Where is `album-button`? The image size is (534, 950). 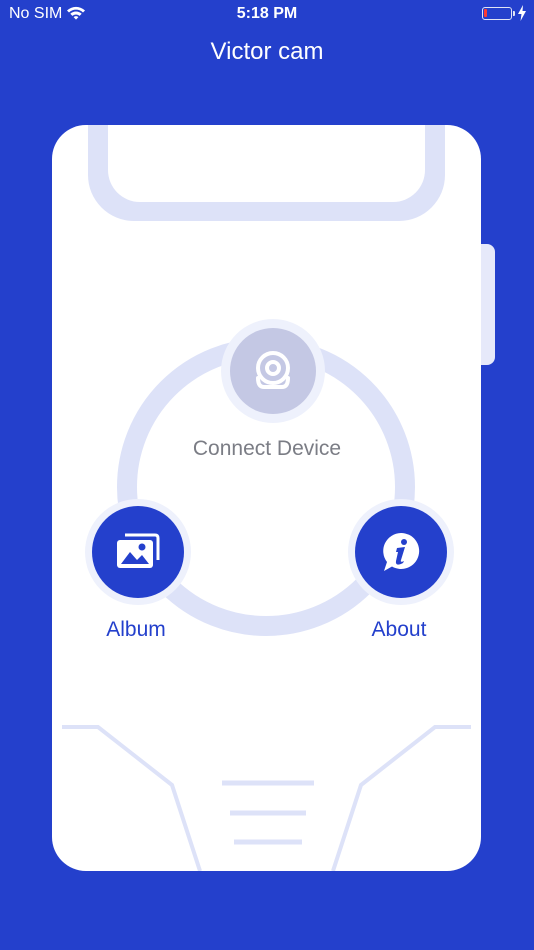
album-button is located at coordinates (138, 552).